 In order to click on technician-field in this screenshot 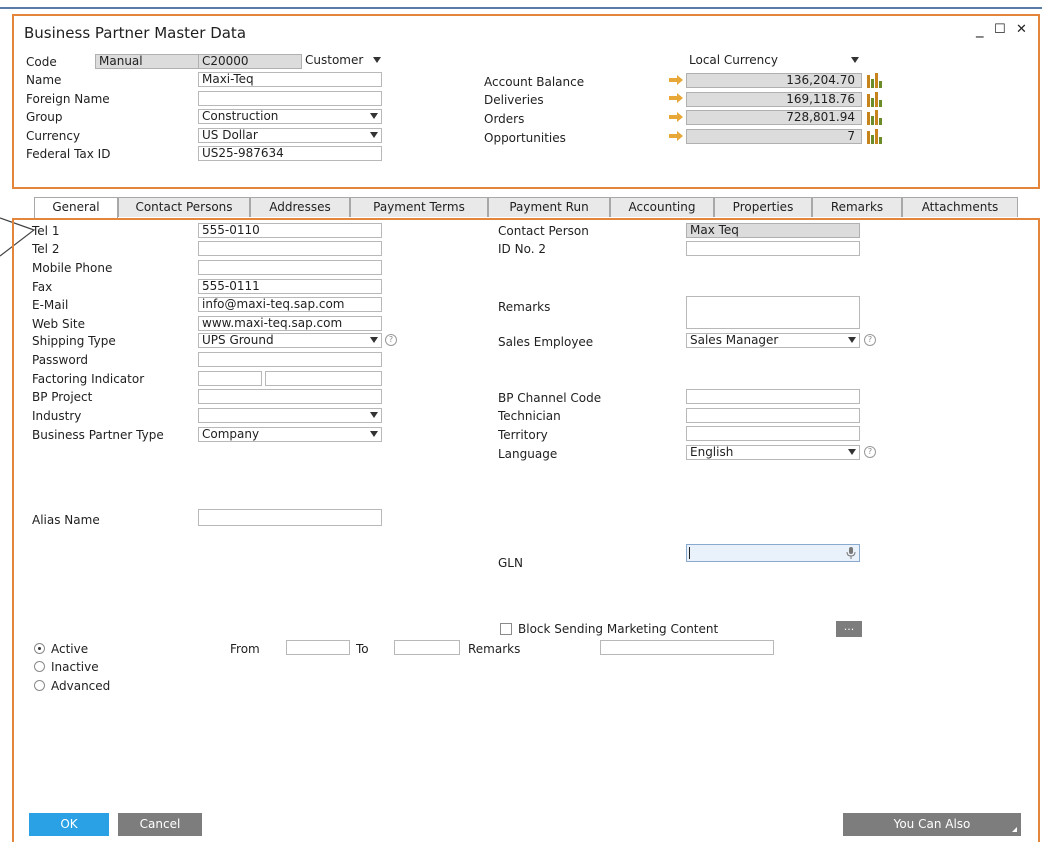, I will do `click(773, 415)`.